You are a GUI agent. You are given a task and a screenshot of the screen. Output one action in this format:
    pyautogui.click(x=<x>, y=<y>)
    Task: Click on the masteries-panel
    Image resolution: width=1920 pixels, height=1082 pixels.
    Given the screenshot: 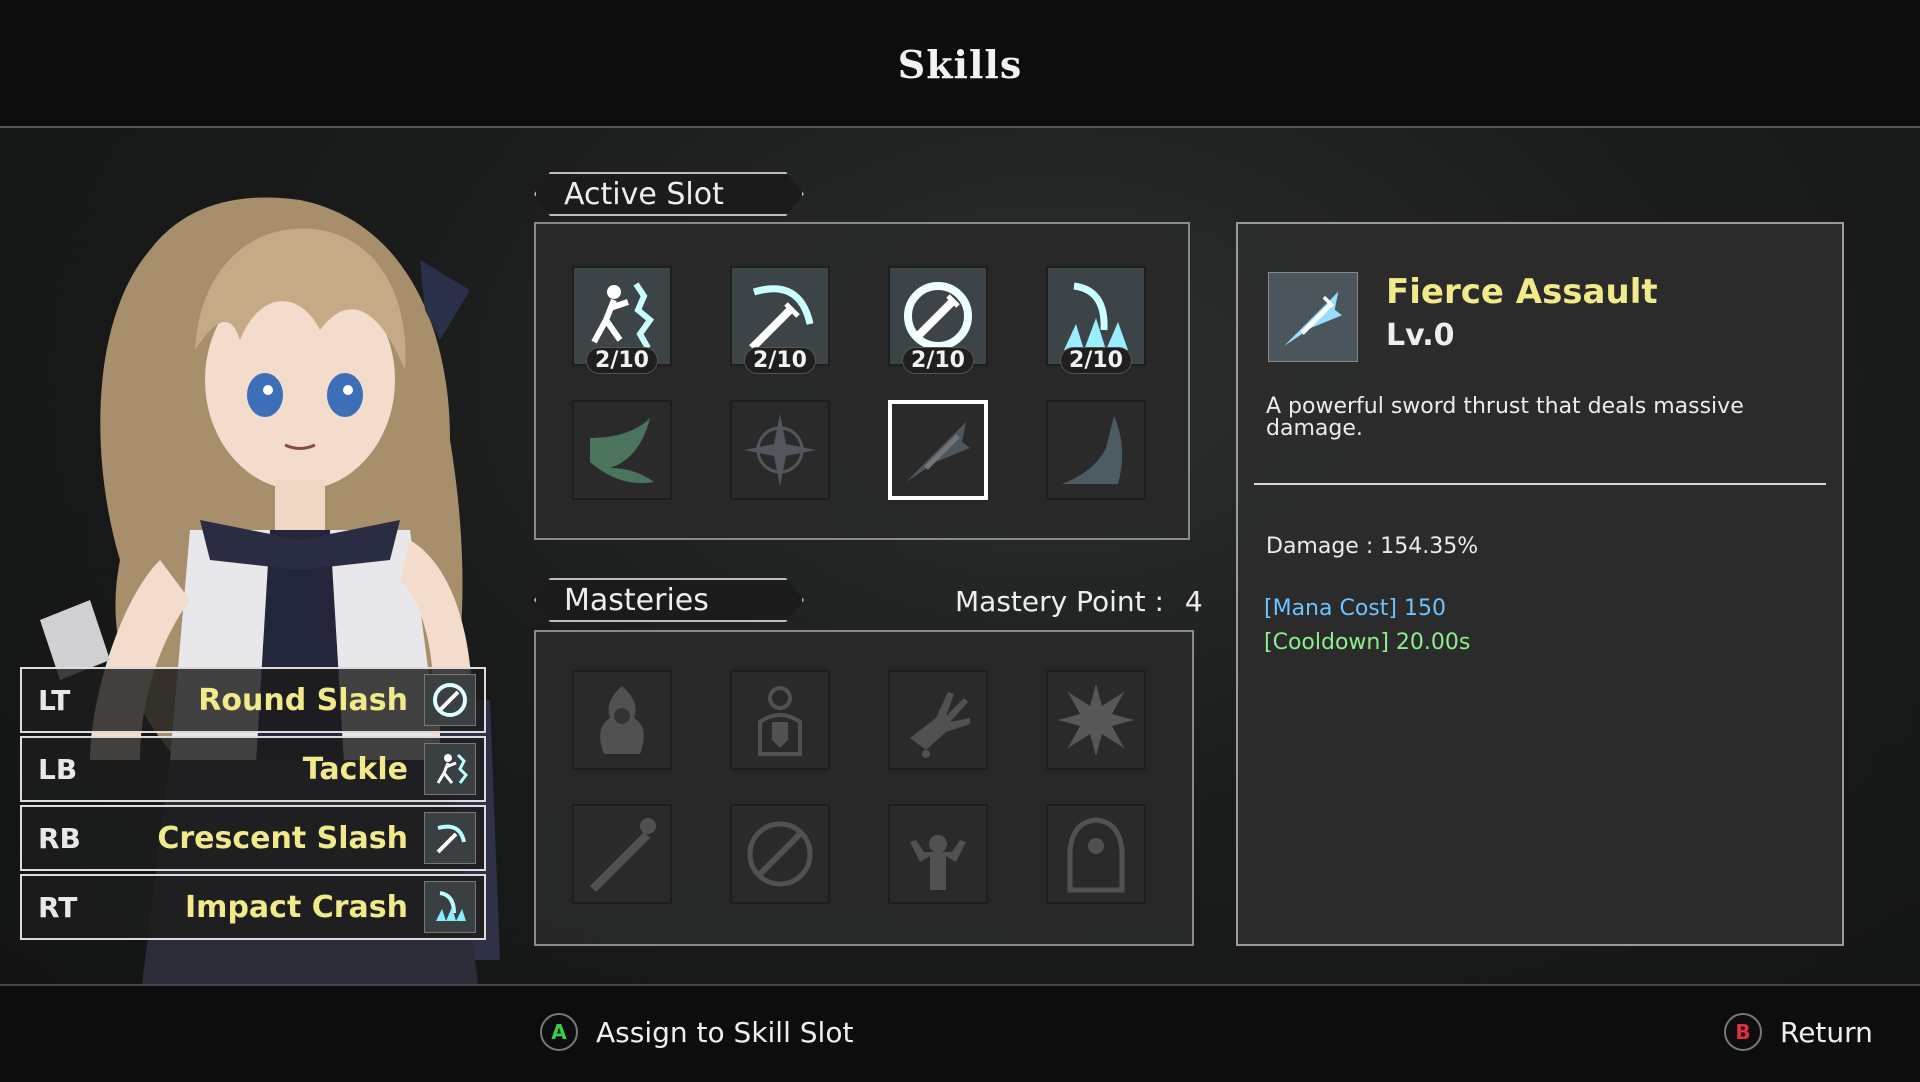 What is the action you would take?
    pyautogui.click(x=864, y=788)
    